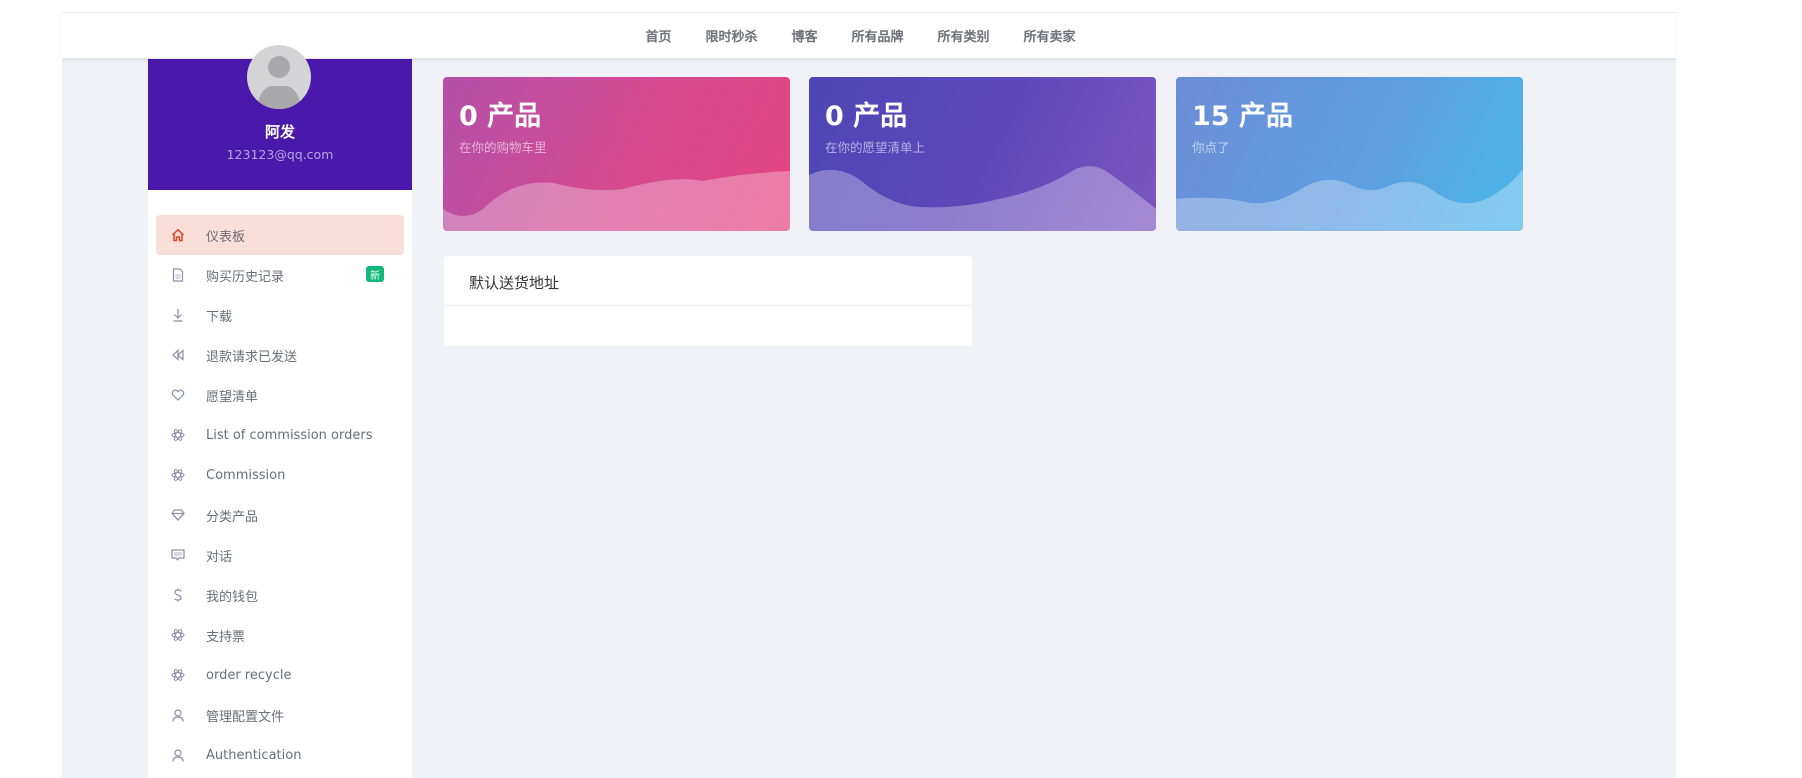 The width and height of the screenshot is (1802, 778). I want to click on download-icon, so click(178, 315).